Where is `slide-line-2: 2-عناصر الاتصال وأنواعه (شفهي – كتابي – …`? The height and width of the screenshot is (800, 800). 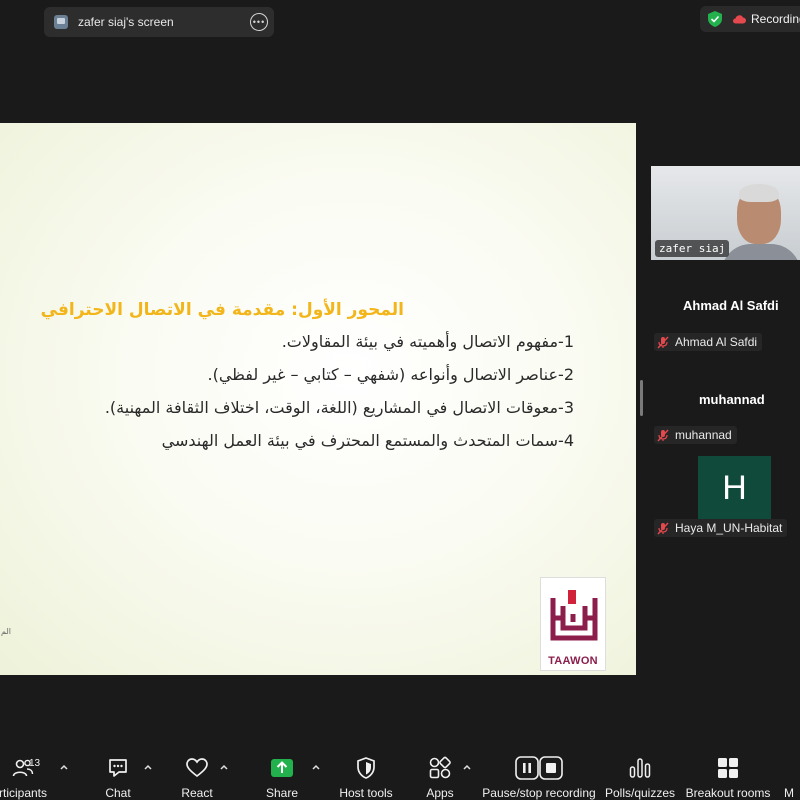 slide-line-2: 2-عناصر الاتصال وأنواعه (شفهي – كتابي – … is located at coordinates (390, 374).